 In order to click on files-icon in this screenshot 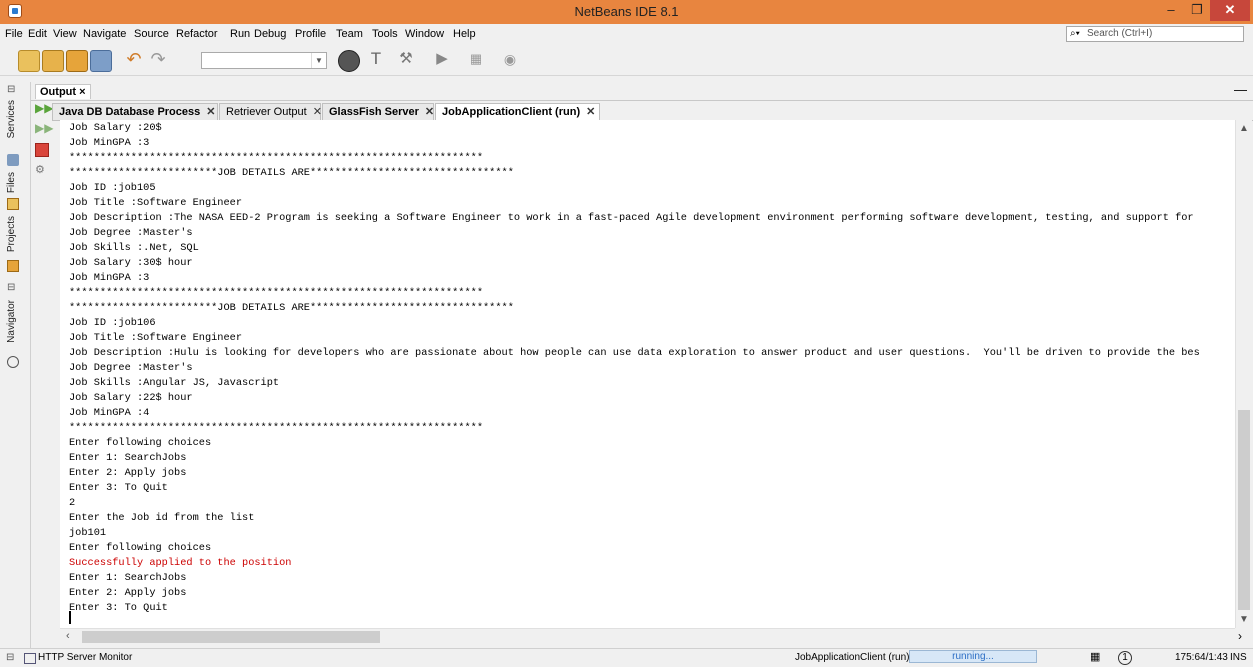, I will do `click(13, 204)`.